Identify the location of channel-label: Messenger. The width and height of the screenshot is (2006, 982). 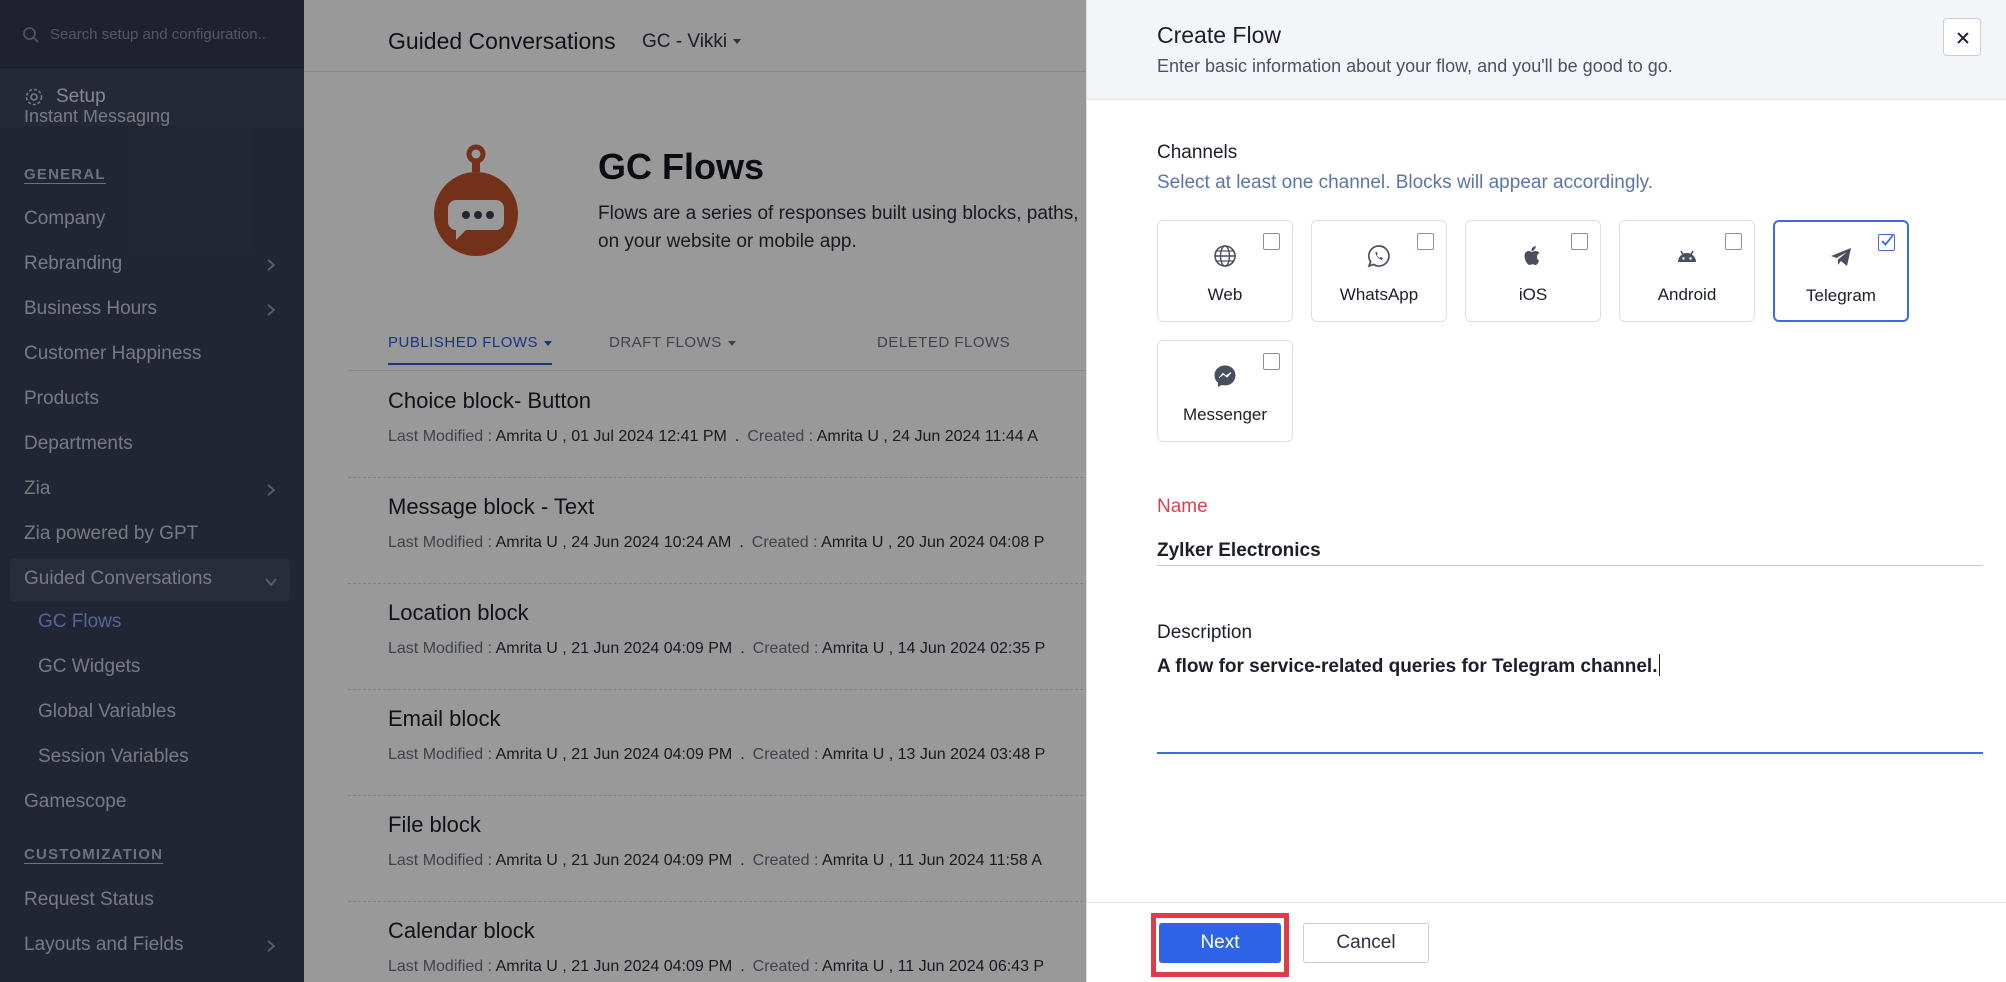
(1225, 414).